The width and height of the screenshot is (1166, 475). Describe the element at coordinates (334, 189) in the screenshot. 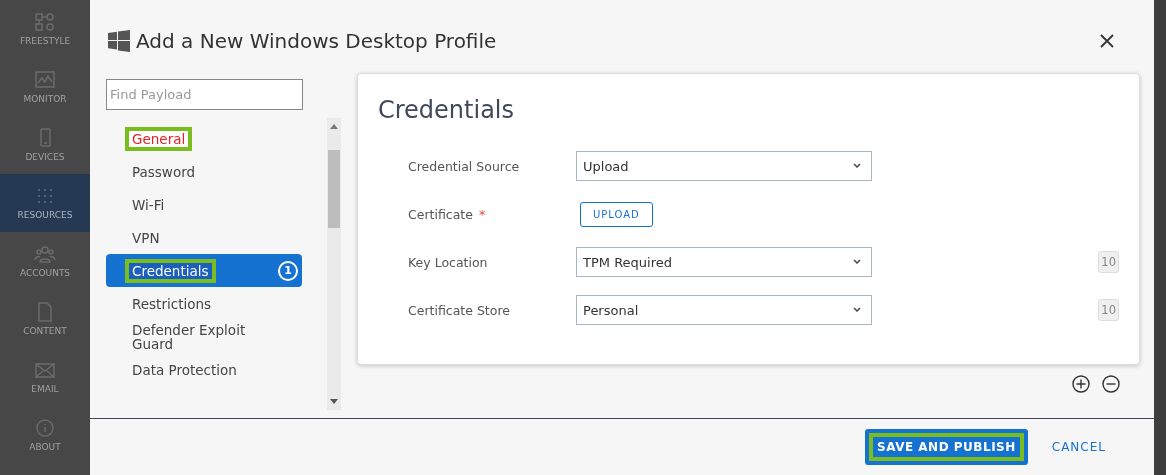

I see `scrollbar-thumb` at that location.